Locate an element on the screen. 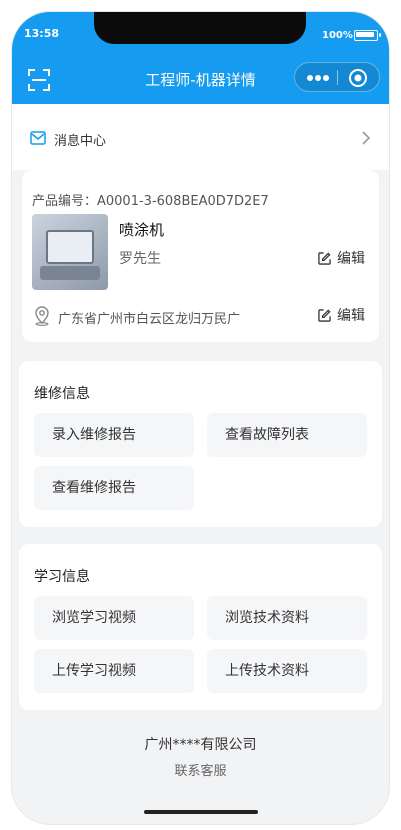 This screenshot has height=830, width=401. contact-service-link: 联系客服 is located at coordinates (200, 769).